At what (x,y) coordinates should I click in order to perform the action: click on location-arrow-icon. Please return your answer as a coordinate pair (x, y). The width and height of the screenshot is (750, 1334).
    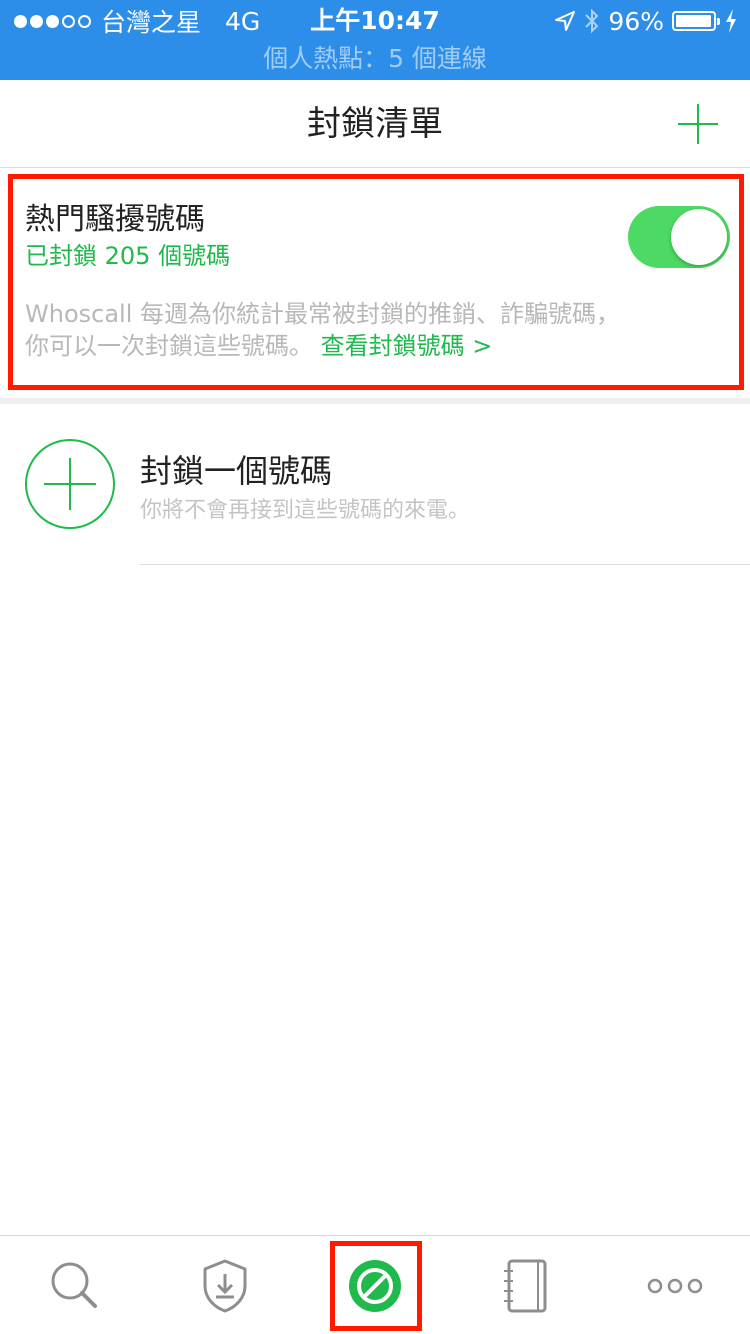
    Looking at the image, I should click on (565, 21).